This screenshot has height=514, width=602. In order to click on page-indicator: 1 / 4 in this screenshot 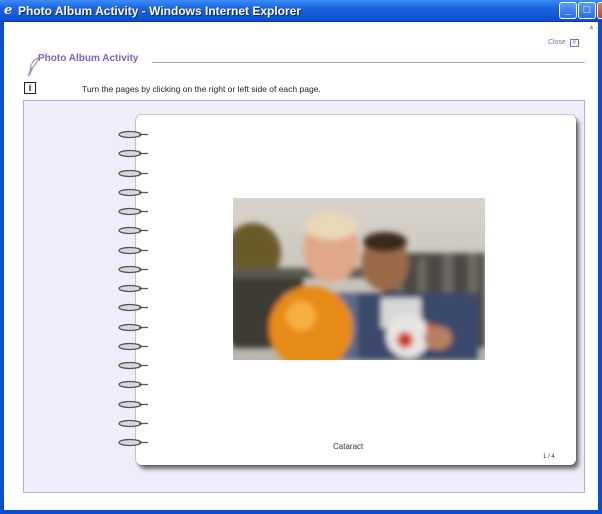, I will do `click(549, 457)`.